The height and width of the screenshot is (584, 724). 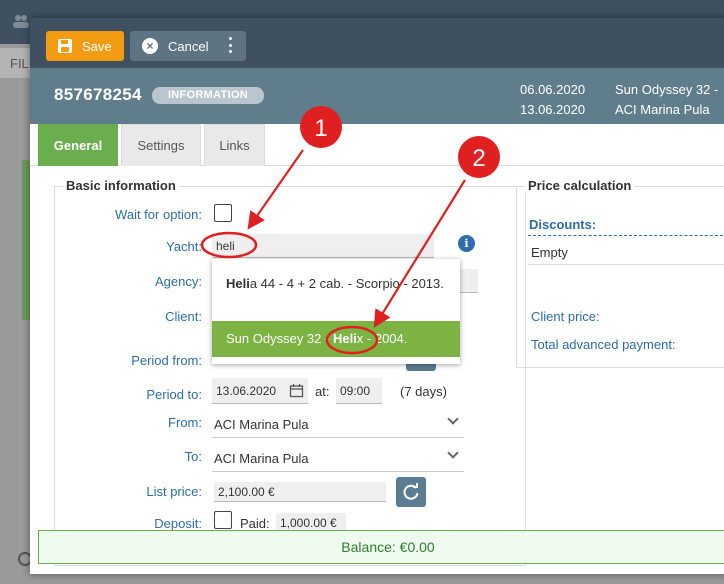 I want to click on header-base: ACI Marina Pula, so click(x=662, y=109).